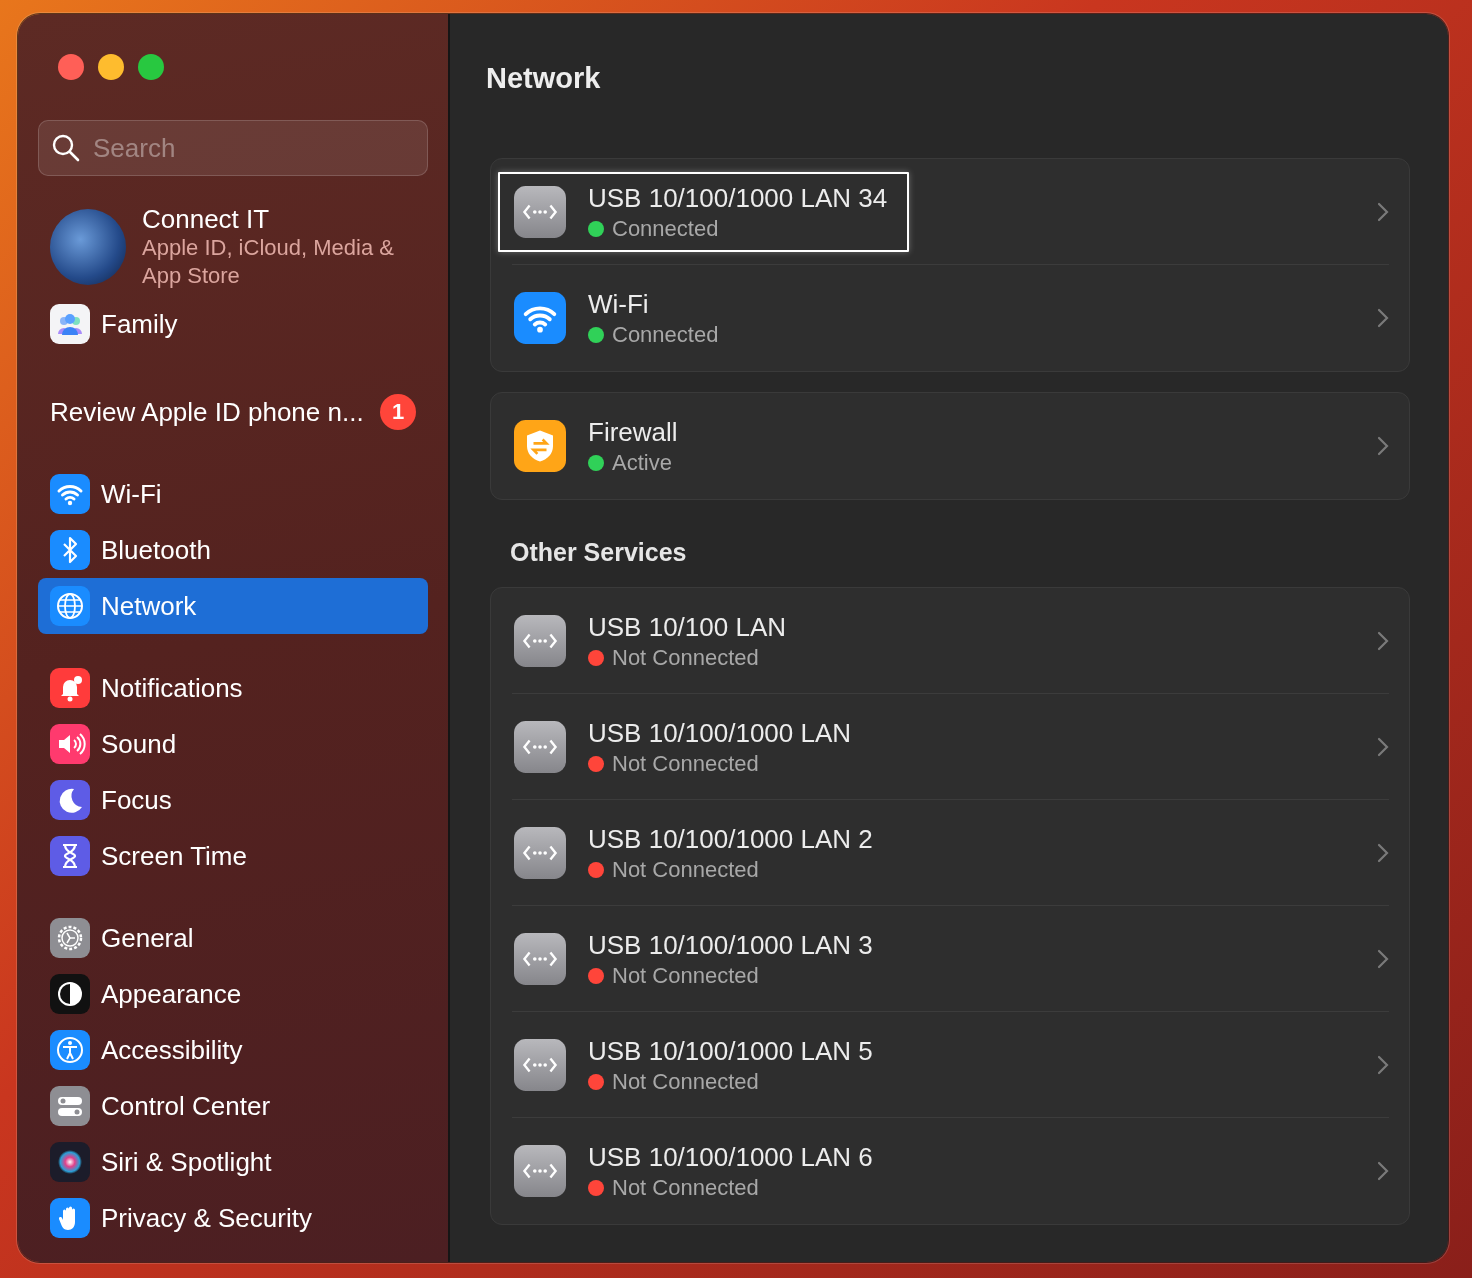 This screenshot has width=1472, height=1278. Describe the element at coordinates (730, 945) in the screenshot. I see `service-name: USB 10/100/1000 LAN 3` at that location.